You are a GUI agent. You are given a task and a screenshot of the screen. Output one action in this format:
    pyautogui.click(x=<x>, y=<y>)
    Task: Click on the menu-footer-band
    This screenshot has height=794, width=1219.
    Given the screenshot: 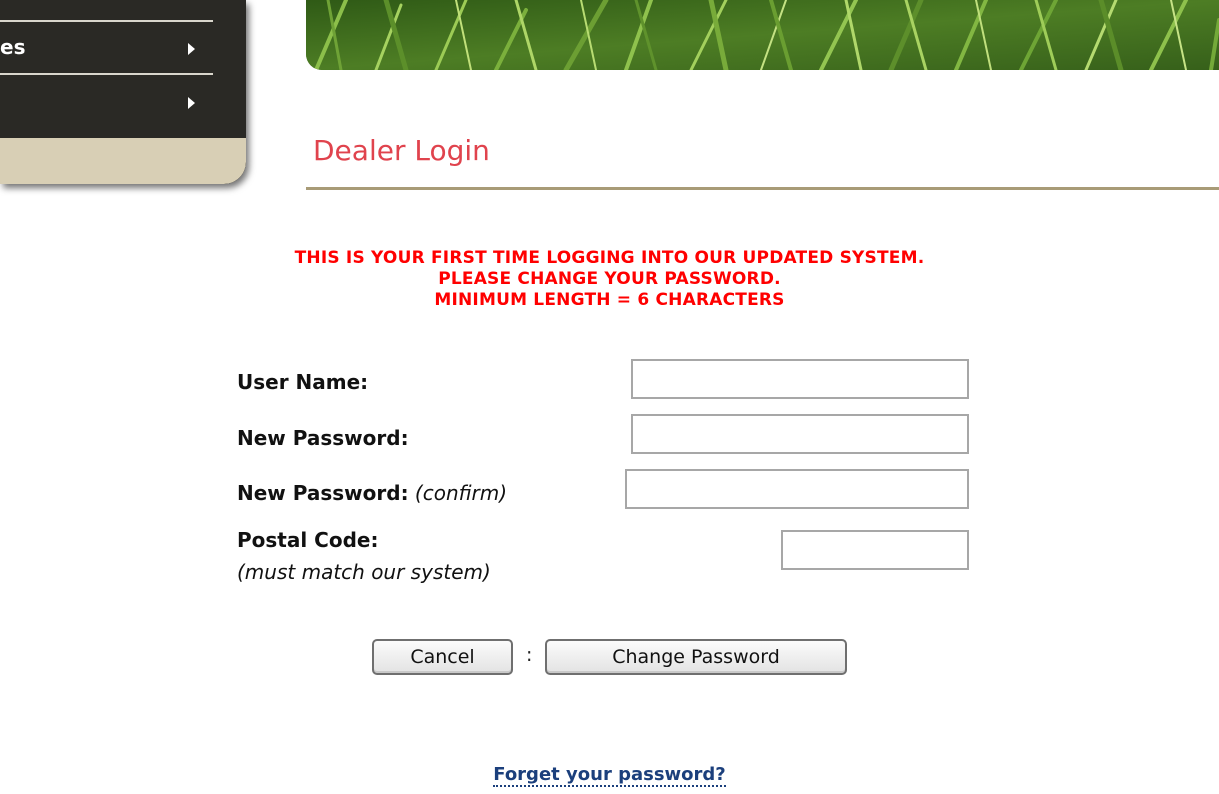 What is the action you would take?
    pyautogui.click(x=123, y=161)
    